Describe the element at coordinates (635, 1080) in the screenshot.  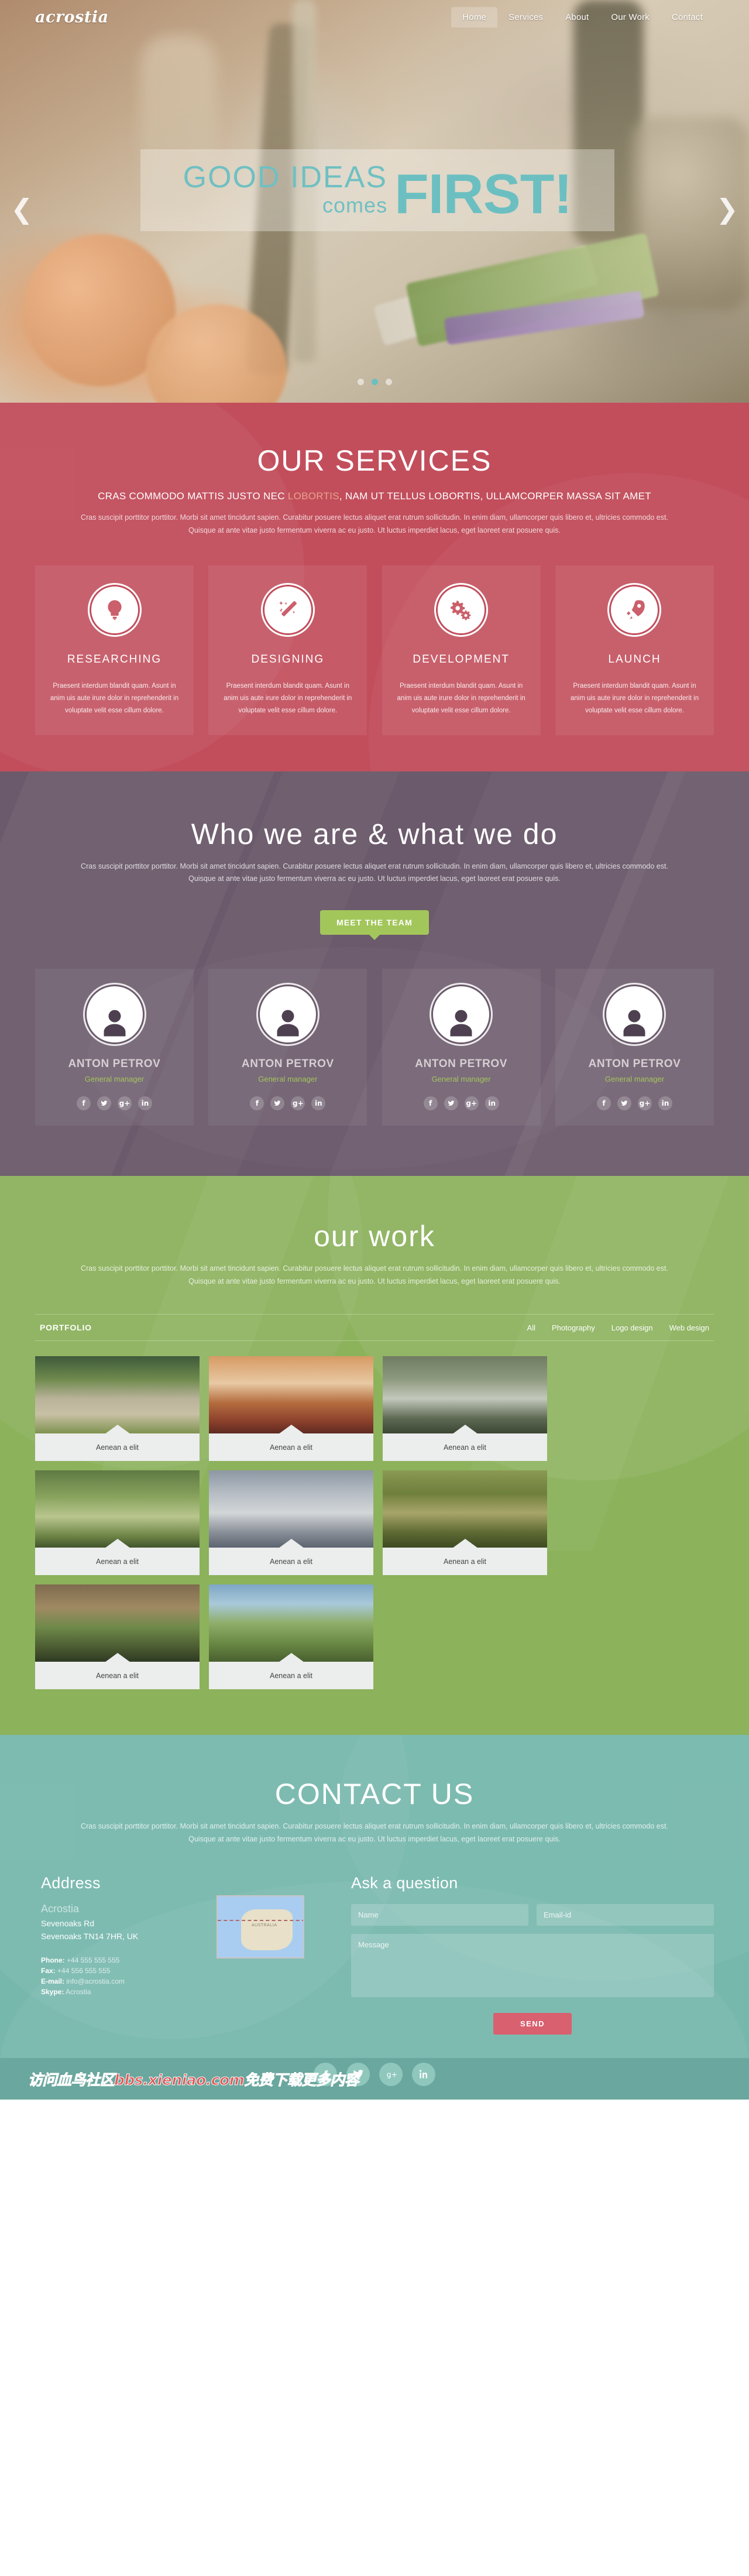
I see `member-role: General manager` at that location.